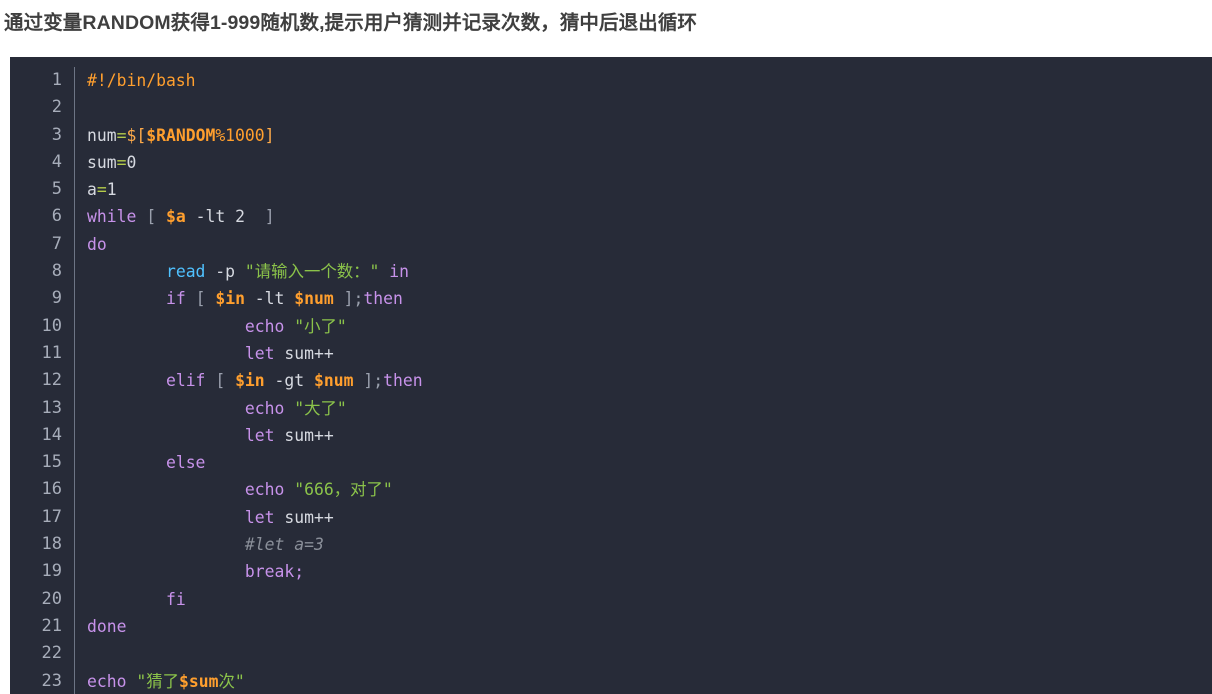  I want to click on code-token: $RANDOM, so click(181, 135).